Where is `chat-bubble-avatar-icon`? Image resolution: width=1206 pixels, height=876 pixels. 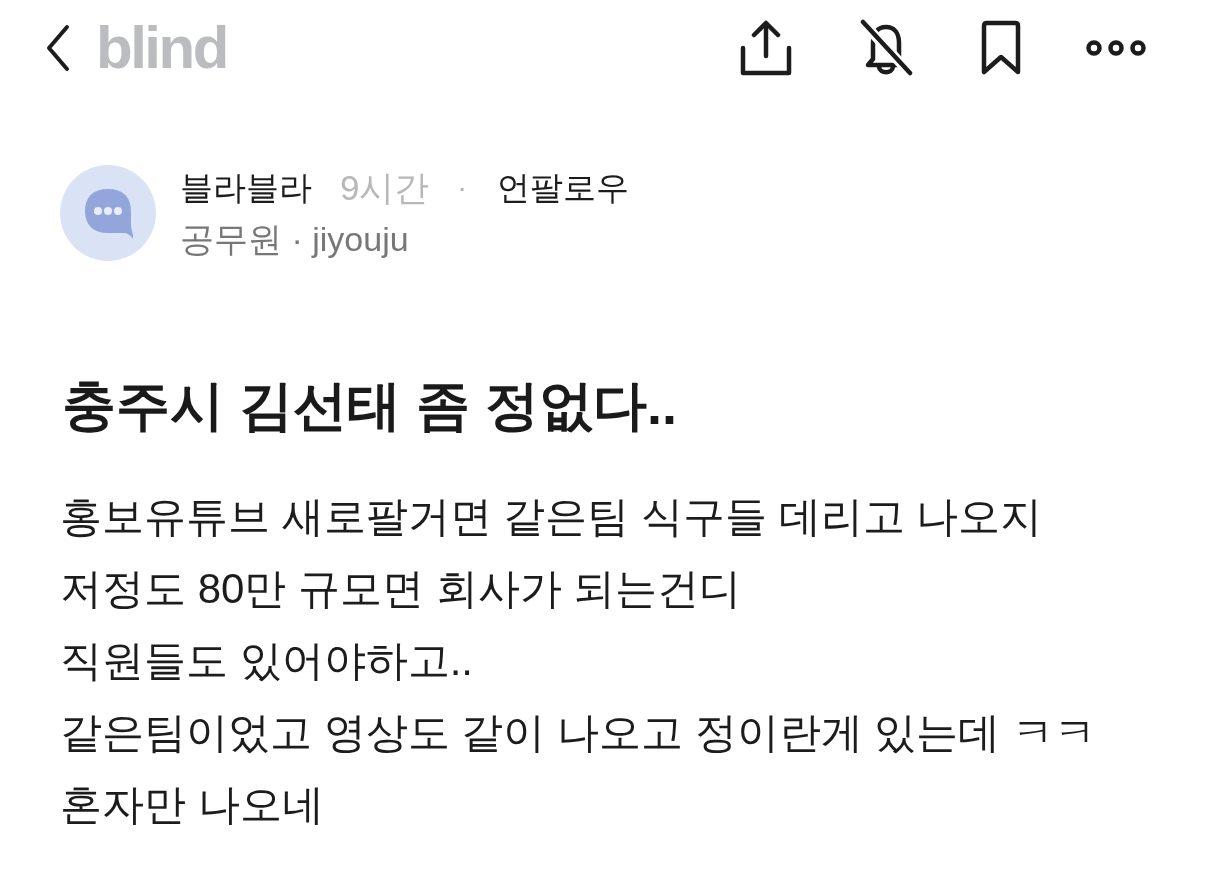
chat-bubble-avatar-icon is located at coordinates (108, 213).